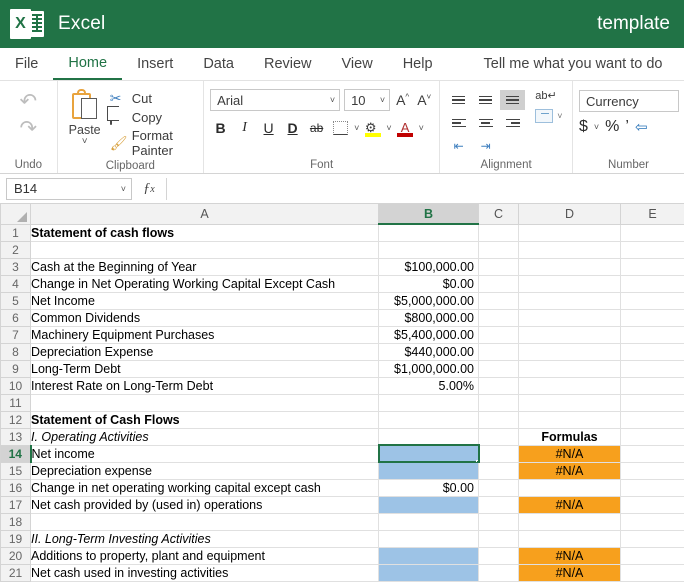  I want to click on cell-A15: Depreciation expense, so click(204, 471).